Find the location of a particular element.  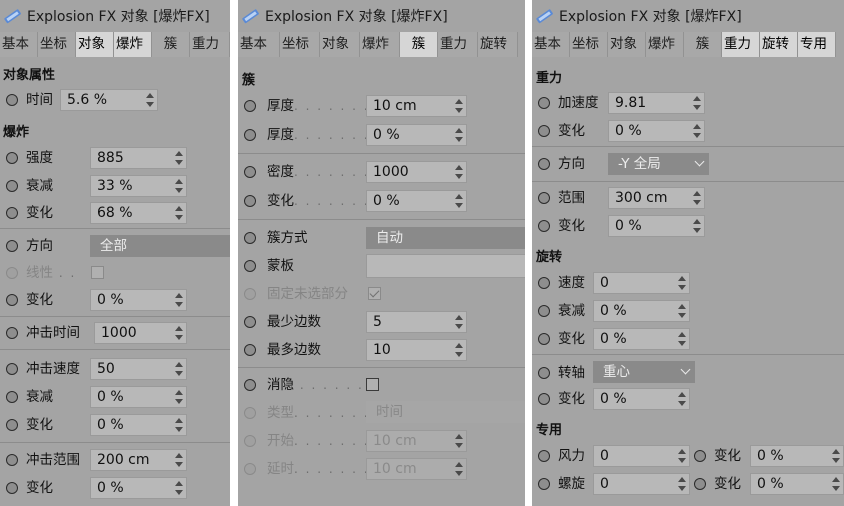

time-field: 5.6 % is located at coordinates (109, 100).